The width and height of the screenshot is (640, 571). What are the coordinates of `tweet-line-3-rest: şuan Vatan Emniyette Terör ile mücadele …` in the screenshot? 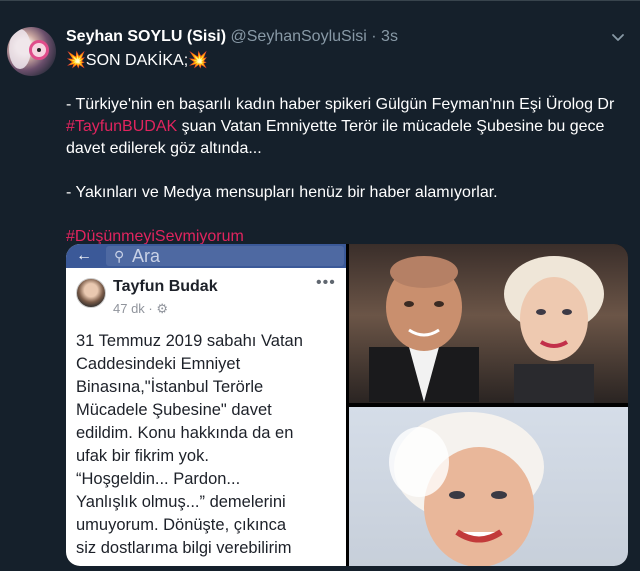 It's located at (391, 126).